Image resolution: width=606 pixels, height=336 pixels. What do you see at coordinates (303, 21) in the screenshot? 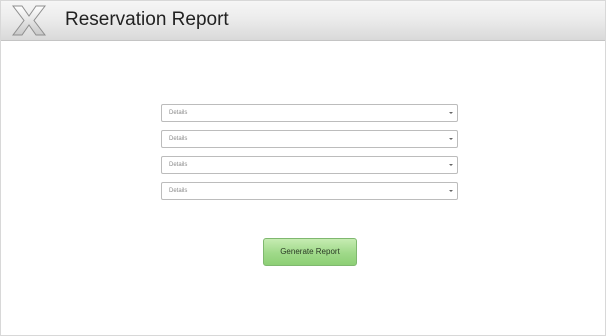
I see `title-bar: Reservation Report` at bounding box center [303, 21].